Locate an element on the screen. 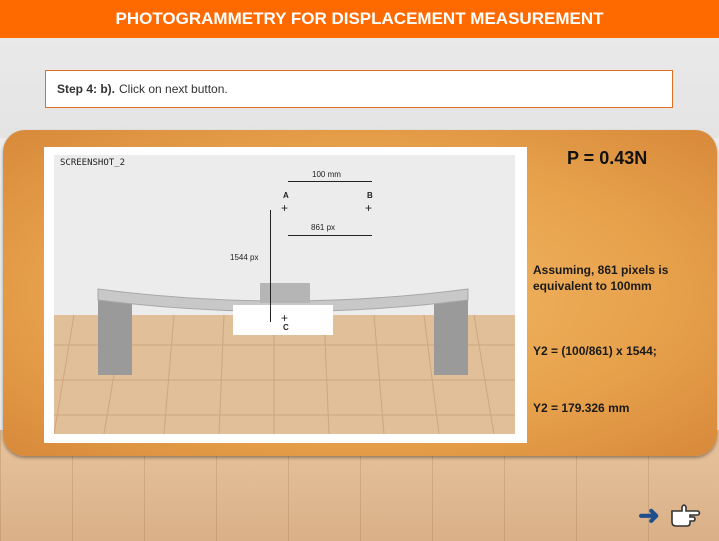 The image size is (719, 541). point-c-label: C is located at coordinates (286, 327).